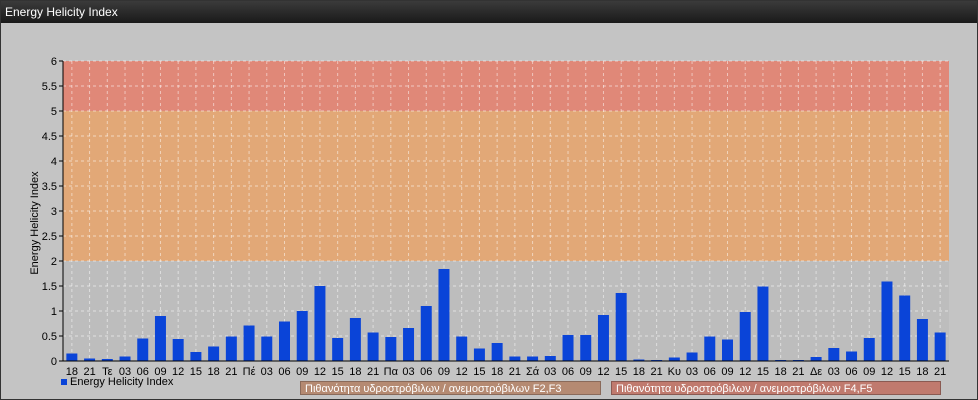 This screenshot has width=978, height=400. Describe the element at coordinates (54, 262) in the screenshot. I see `y-tick-label: 2` at that location.